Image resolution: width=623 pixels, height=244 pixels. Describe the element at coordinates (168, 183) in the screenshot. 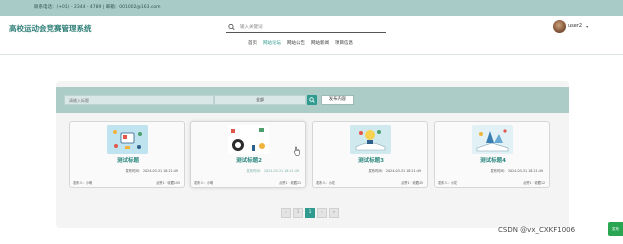

I see `card-stats: 点赞1 · 收藏105` at that location.